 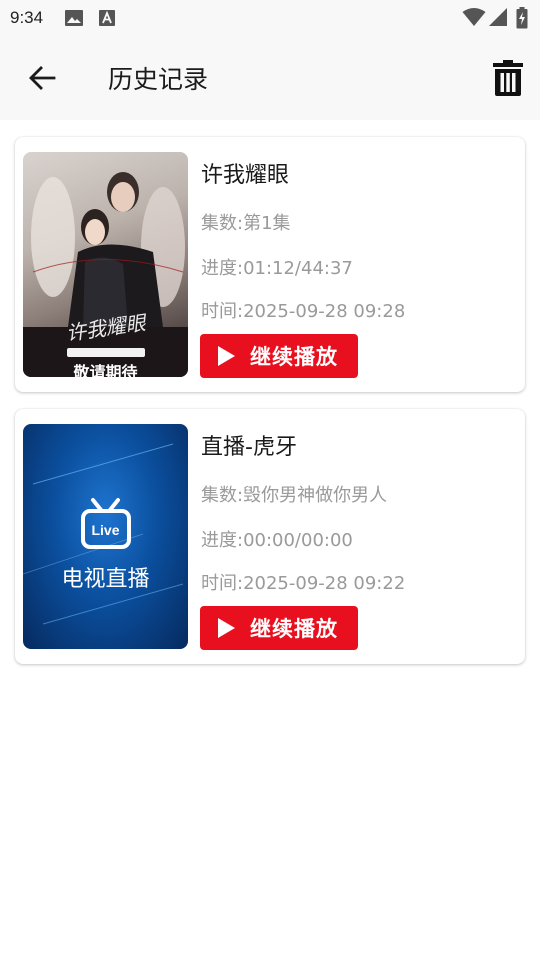 What do you see at coordinates (474, 19) in the screenshot?
I see `wifi-icon` at bounding box center [474, 19].